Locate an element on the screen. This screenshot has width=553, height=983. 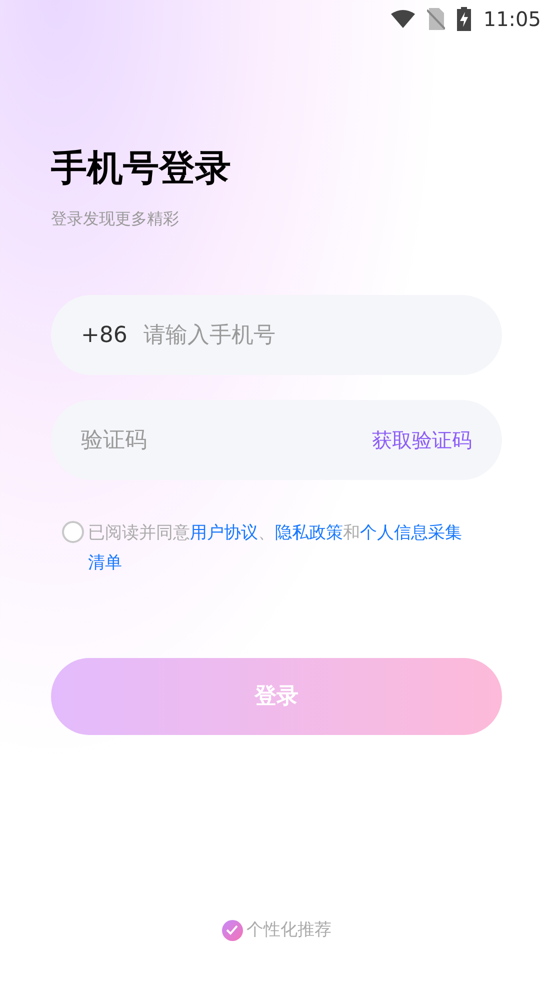
agreement-checkbox is located at coordinates (73, 532).